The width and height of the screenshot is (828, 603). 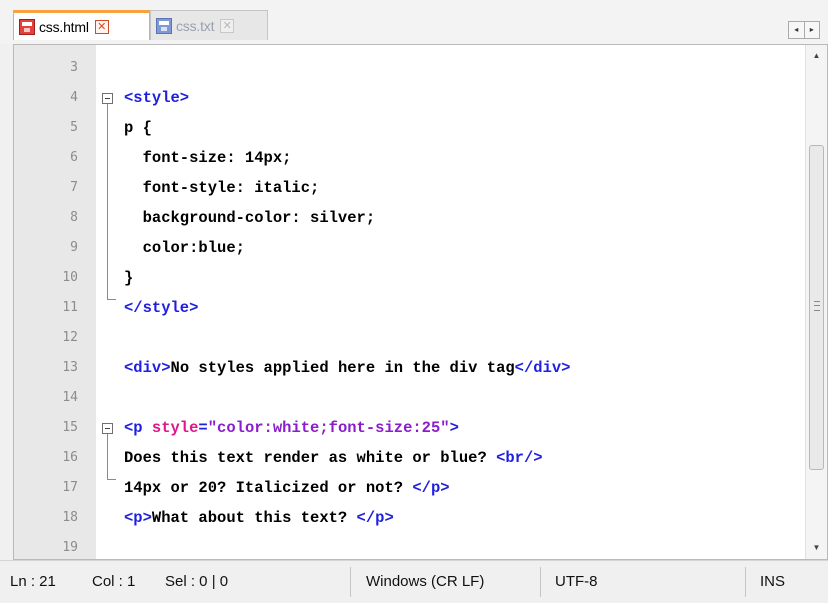 I want to click on line-number: 5, so click(x=74, y=127).